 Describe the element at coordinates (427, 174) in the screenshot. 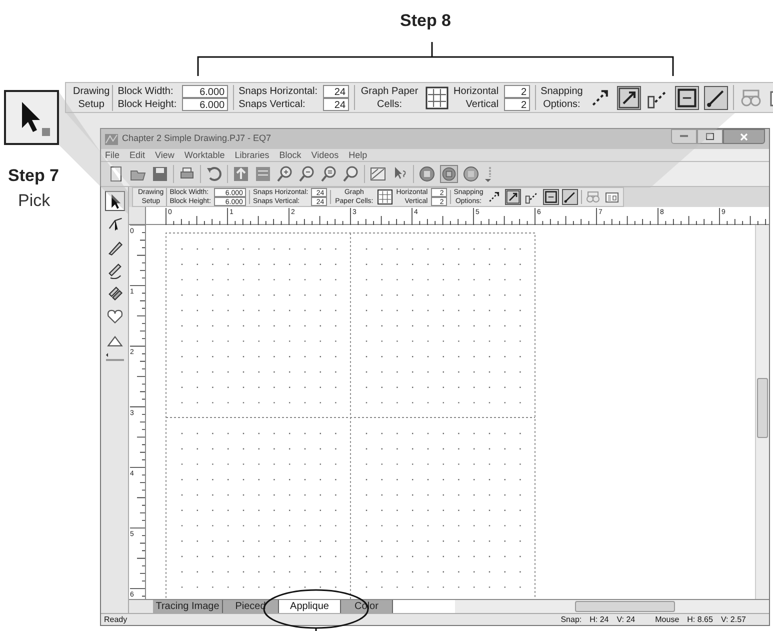

I see `camera-icon` at that location.